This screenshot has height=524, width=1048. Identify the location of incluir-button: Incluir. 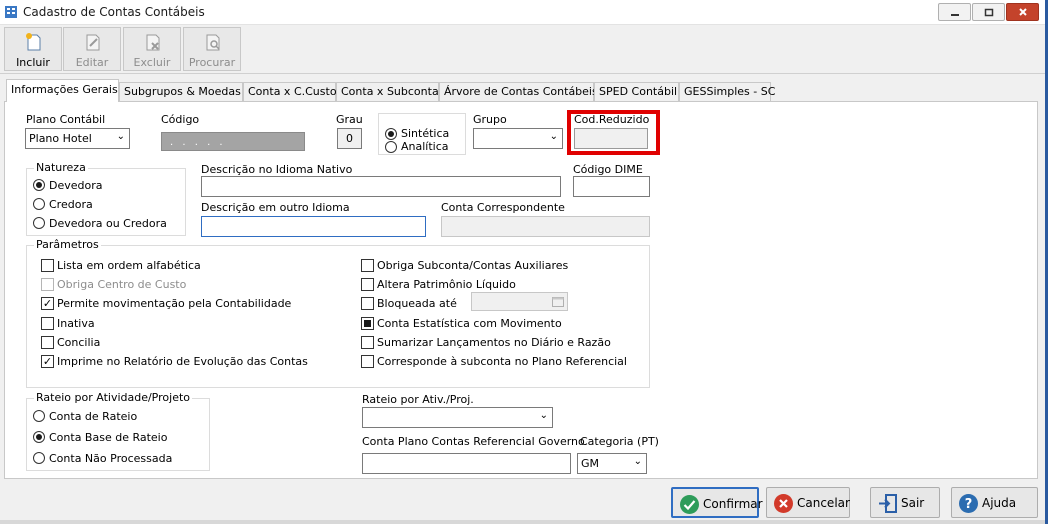
(33, 49).